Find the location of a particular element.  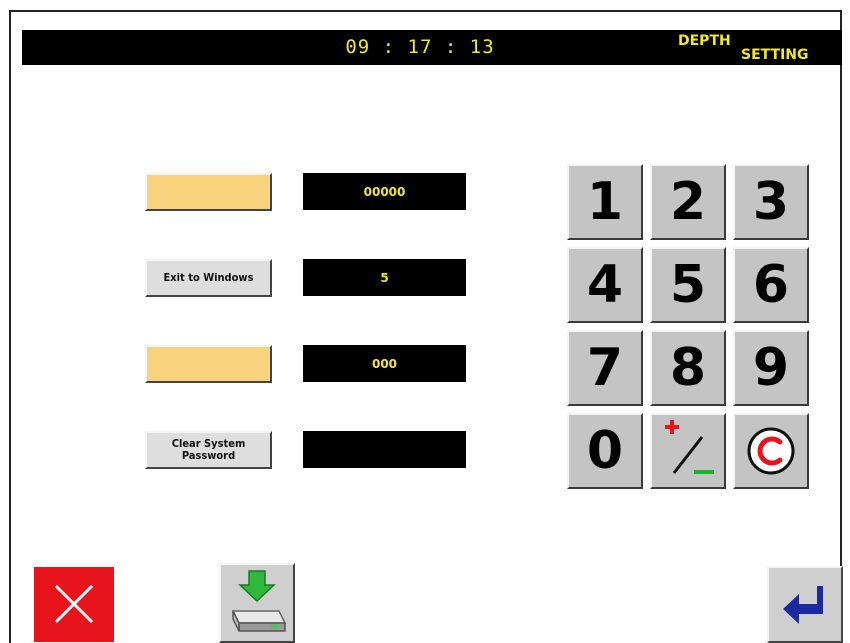

key-2: 2 is located at coordinates (688, 202).